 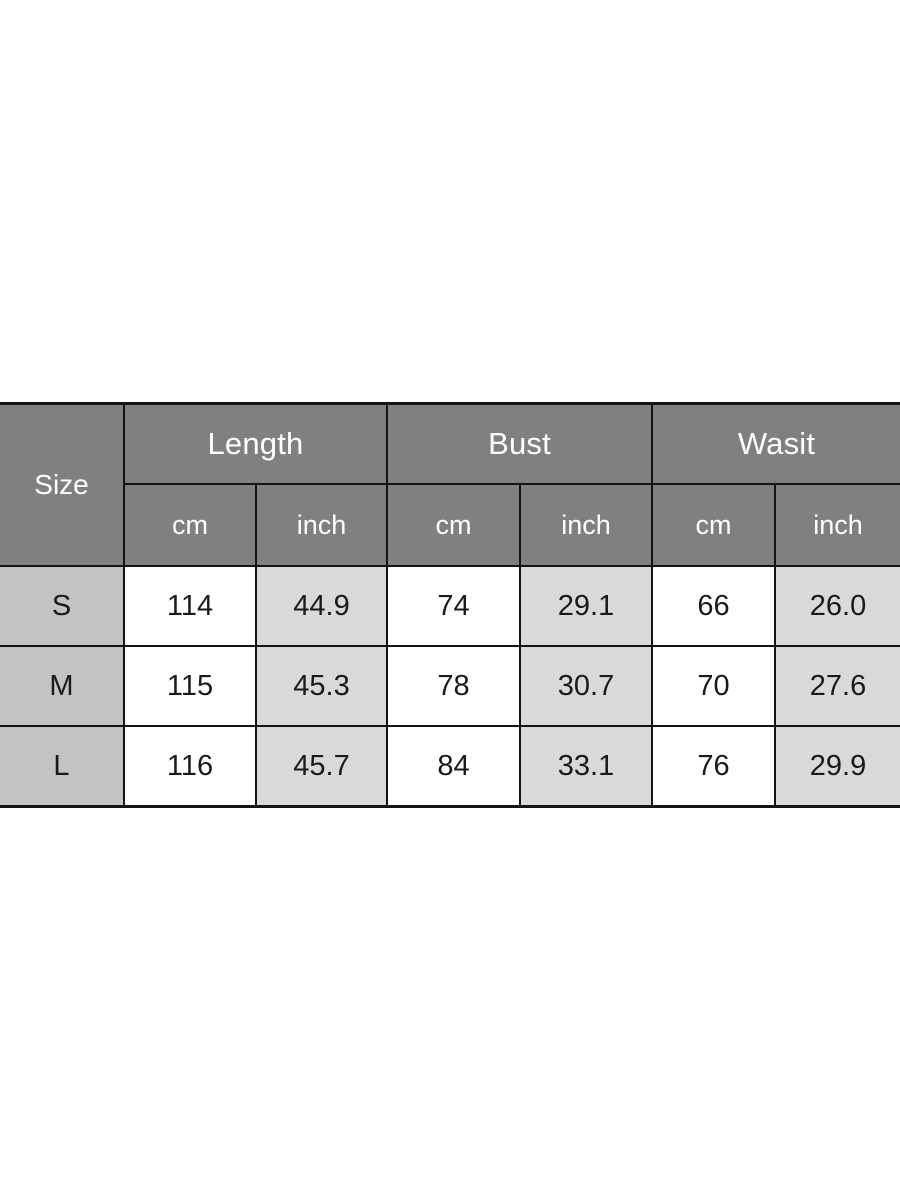 What do you see at coordinates (62, 484) in the screenshot?
I see `column-header-size: Size` at bounding box center [62, 484].